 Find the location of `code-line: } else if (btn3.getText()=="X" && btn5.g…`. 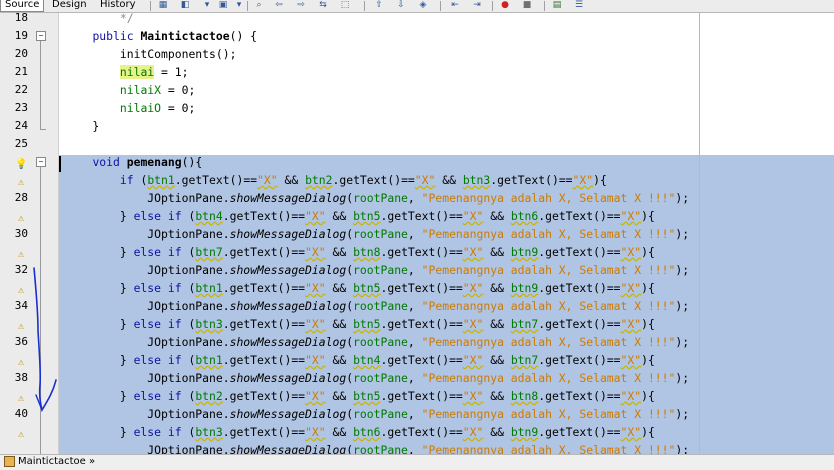

code-line: } else if (btn3.getText()=="X" && btn5.g… is located at coordinates (360, 324).